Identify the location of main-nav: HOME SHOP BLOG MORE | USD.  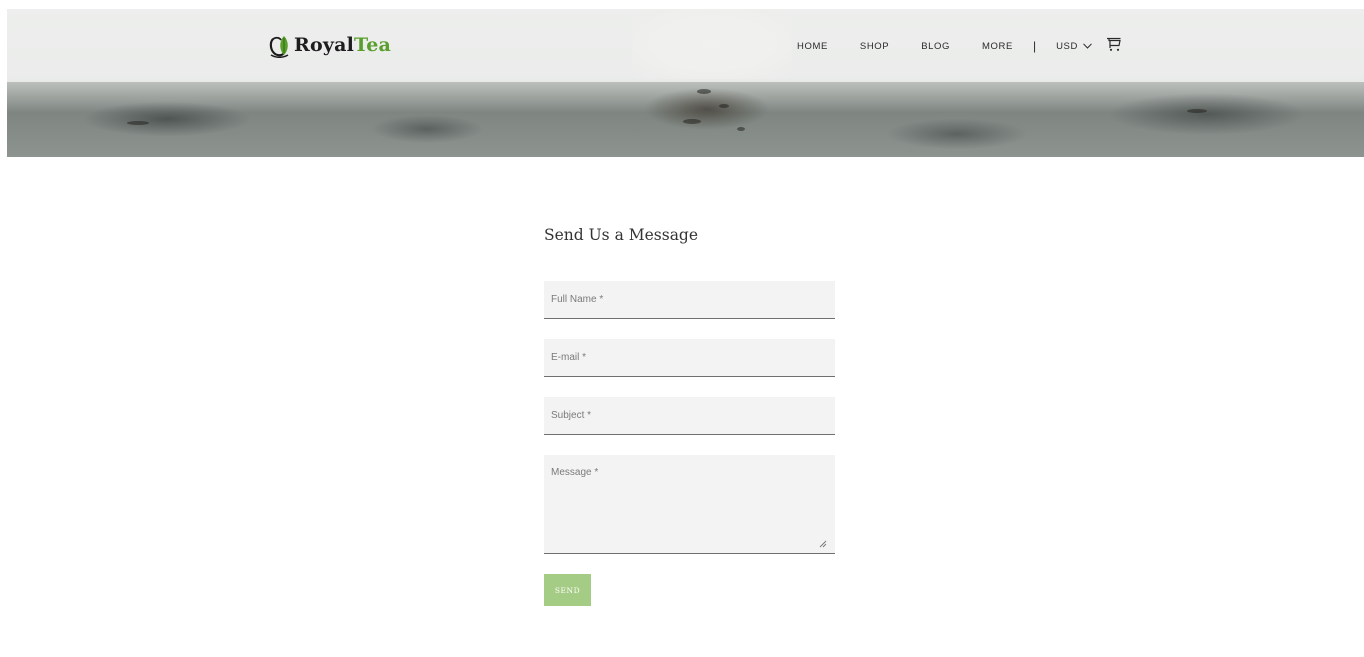
(959, 46).